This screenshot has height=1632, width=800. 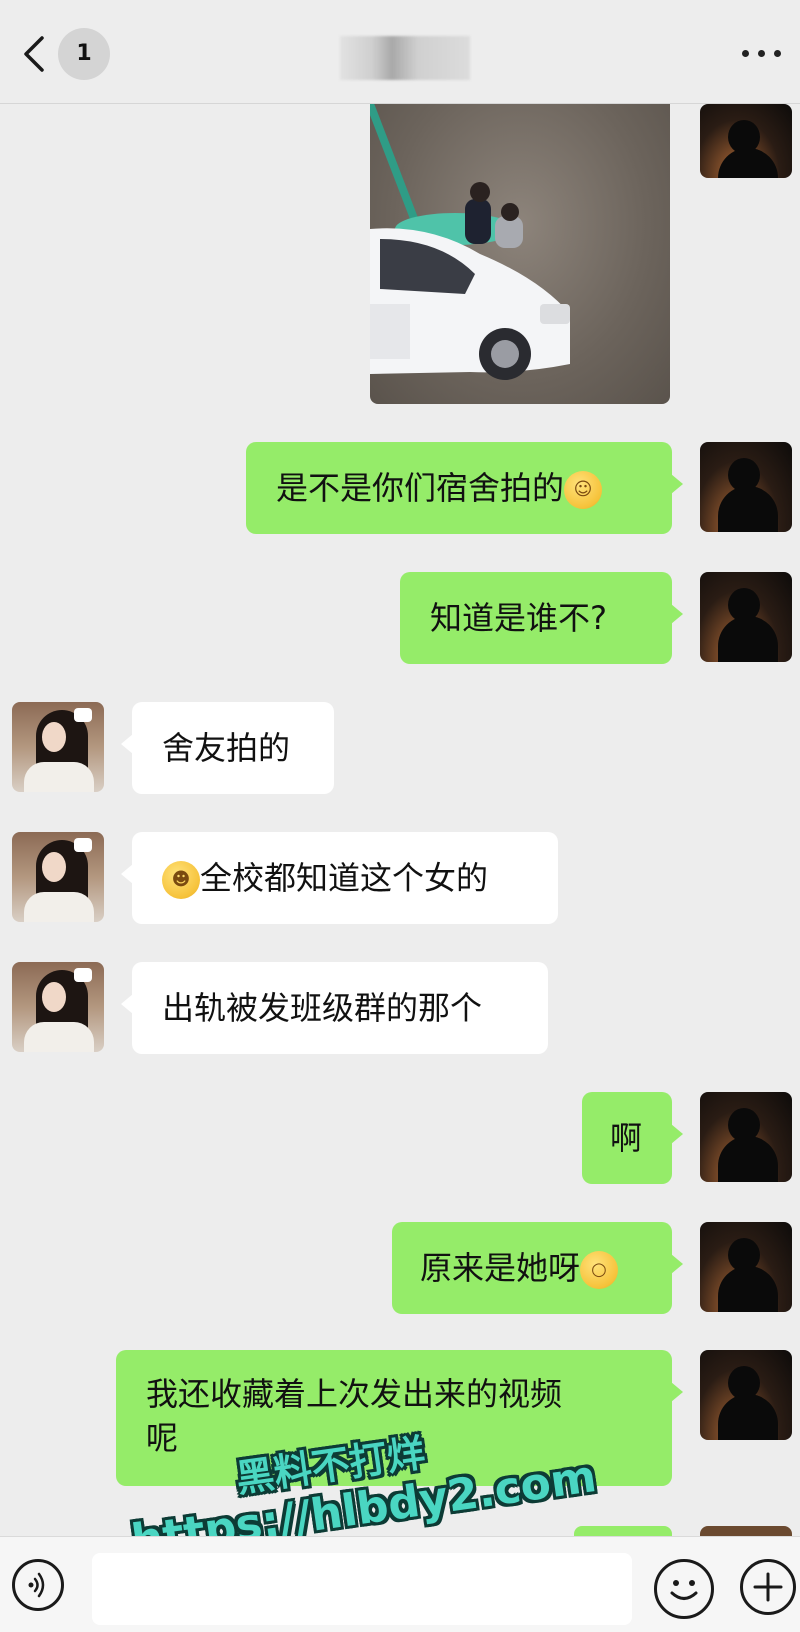 What do you see at coordinates (362, 1589) in the screenshot?
I see `message-input` at bounding box center [362, 1589].